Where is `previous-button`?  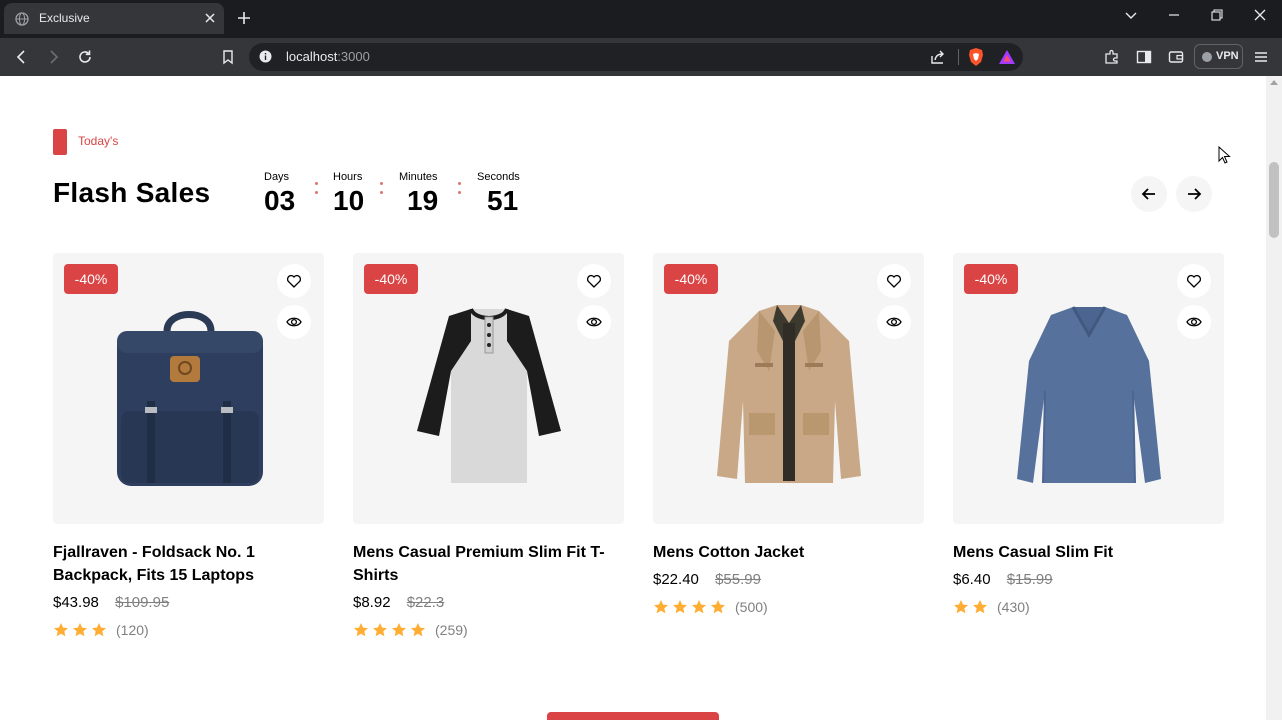
previous-button is located at coordinates (1149, 194).